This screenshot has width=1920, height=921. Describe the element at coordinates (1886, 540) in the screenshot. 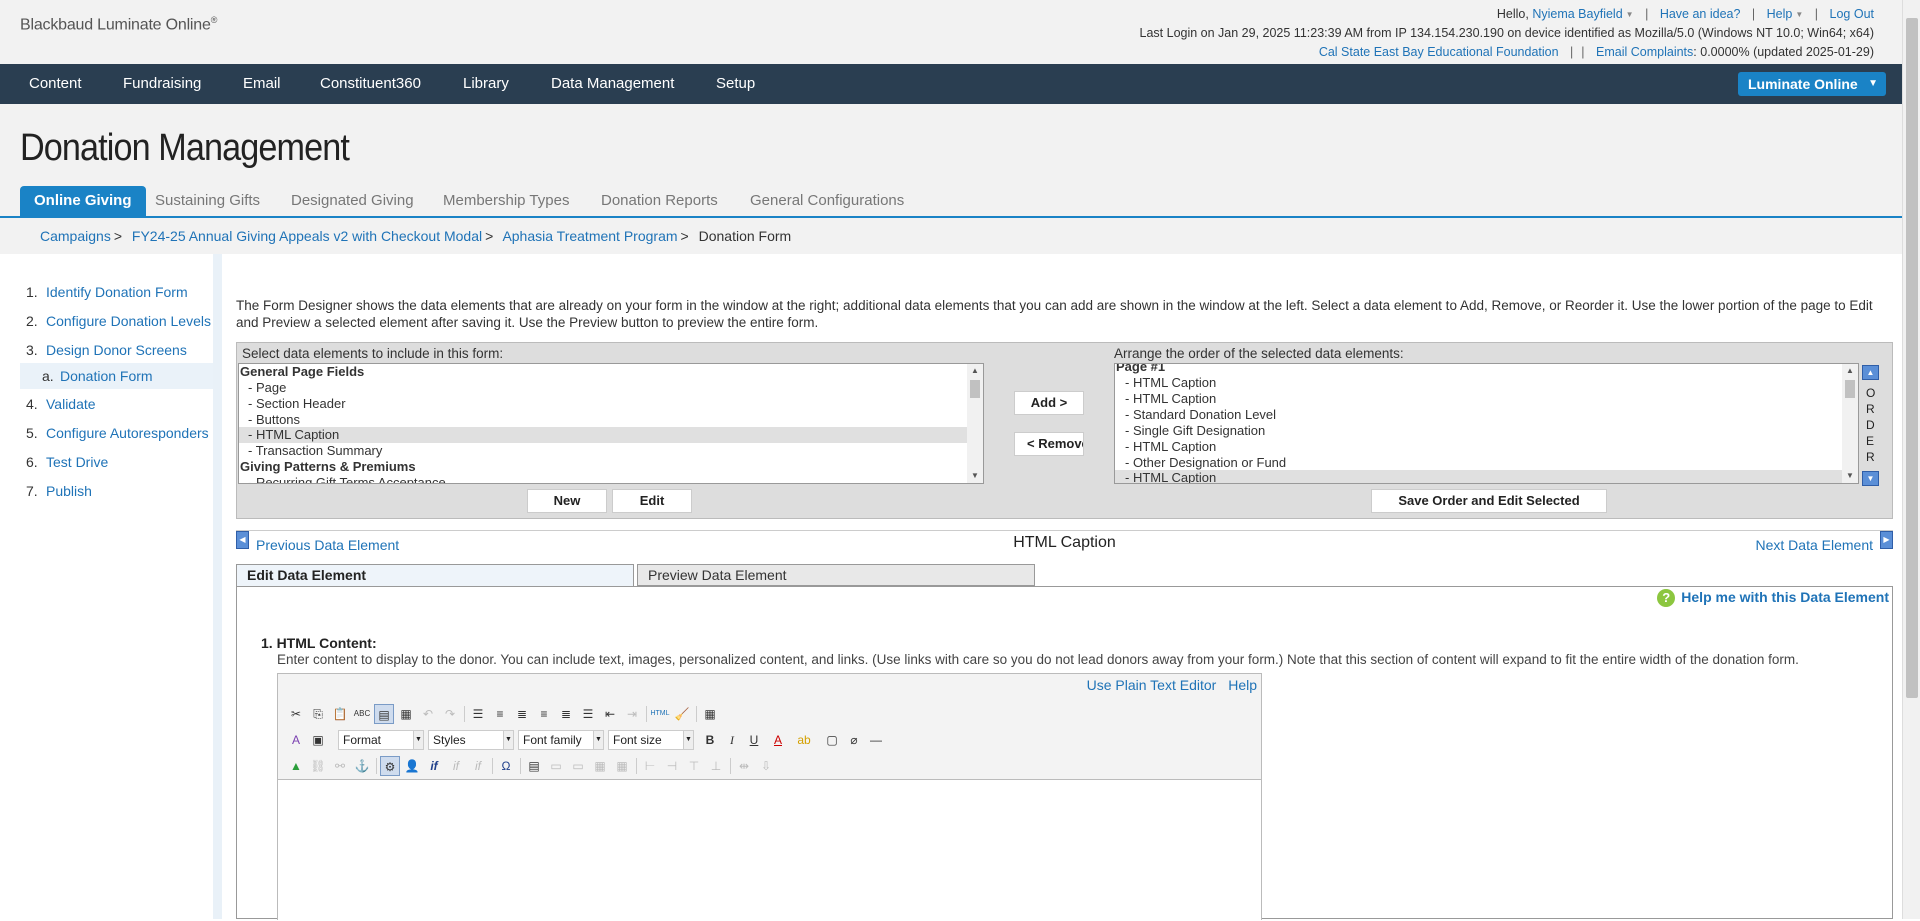

I see `next-arrow-icon: ▶` at that location.